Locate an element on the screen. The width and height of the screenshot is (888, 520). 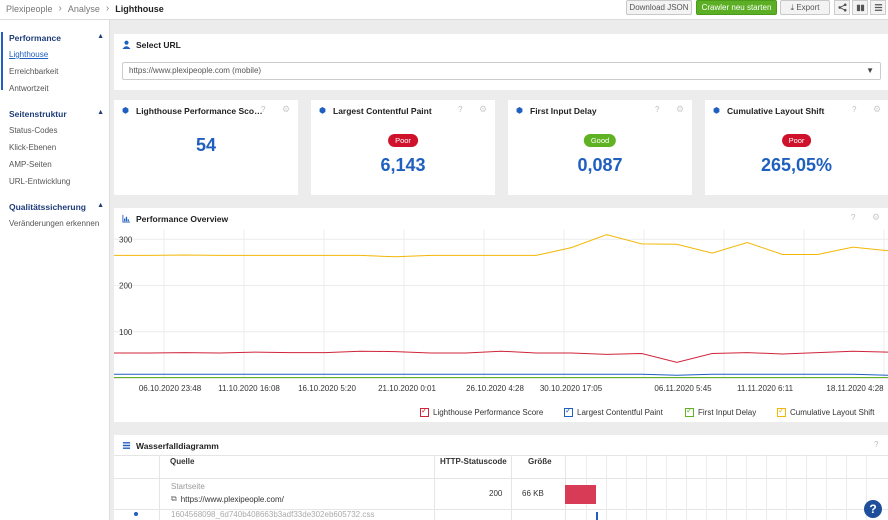
y-tick-label: 200 is located at coordinates (126, 286).